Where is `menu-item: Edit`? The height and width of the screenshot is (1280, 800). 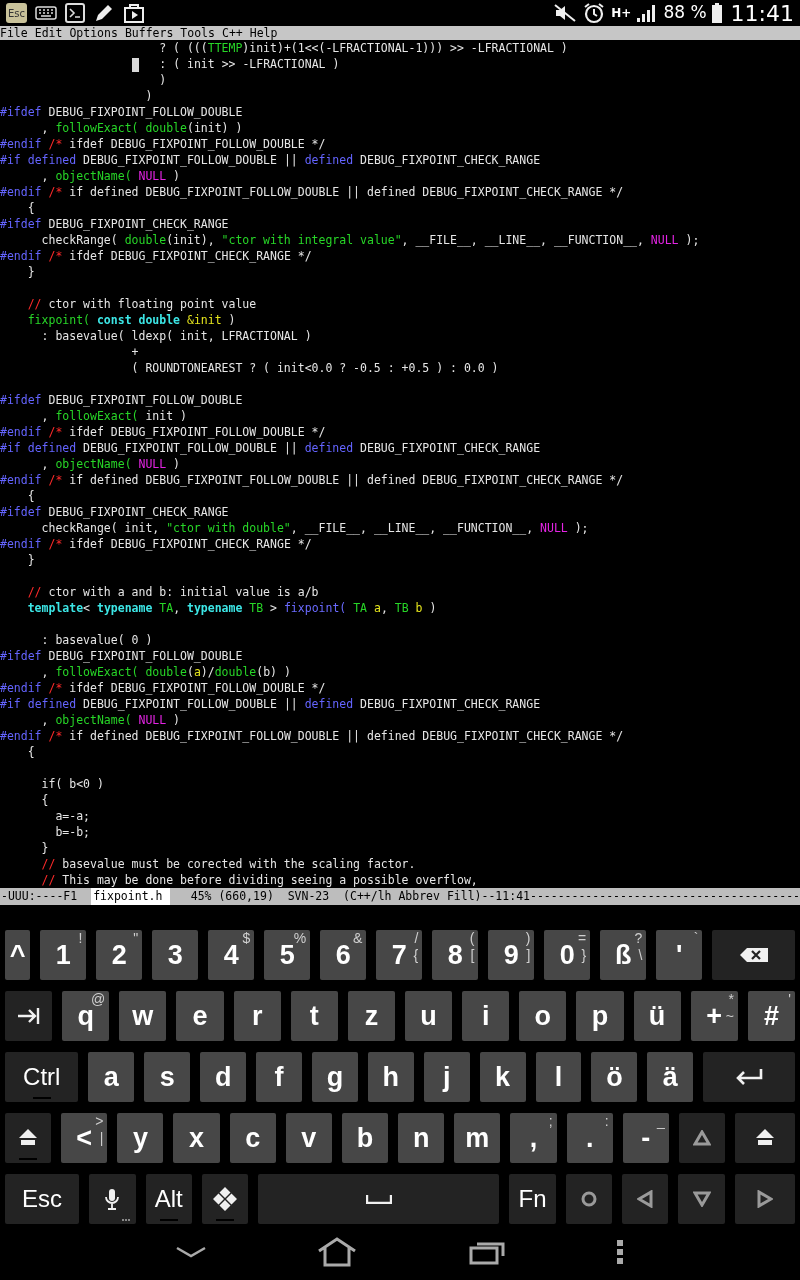 menu-item: Edit is located at coordinates (48, 33).